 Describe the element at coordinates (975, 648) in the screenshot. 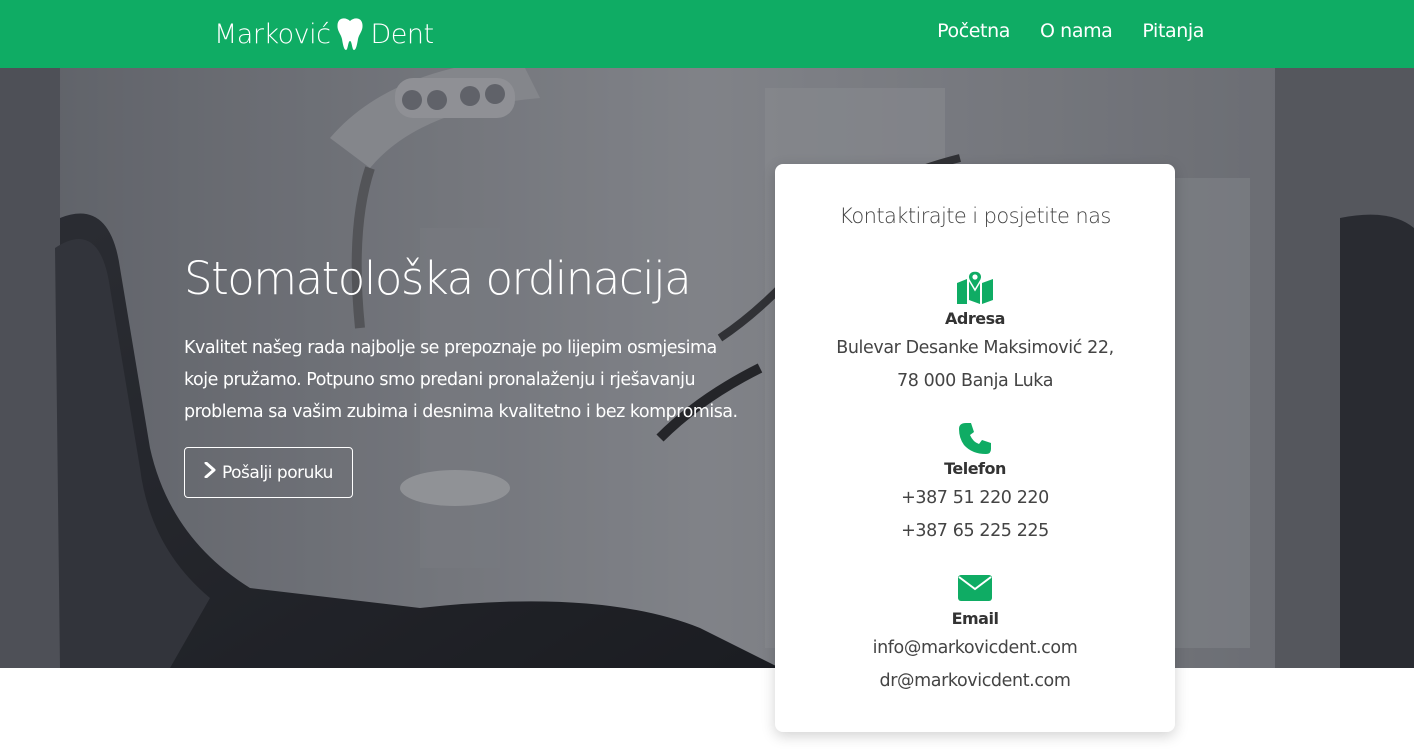

I see `email-line-1: info@markovicdent.com` at that location.